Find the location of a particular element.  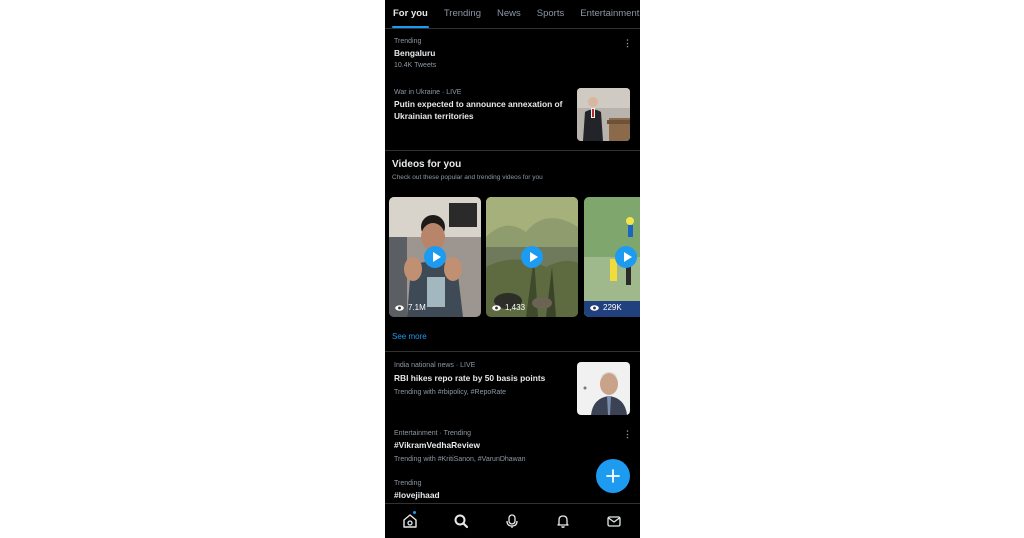

news-context: War in Ukraine · LIVE is located at coordinates (428, 92).